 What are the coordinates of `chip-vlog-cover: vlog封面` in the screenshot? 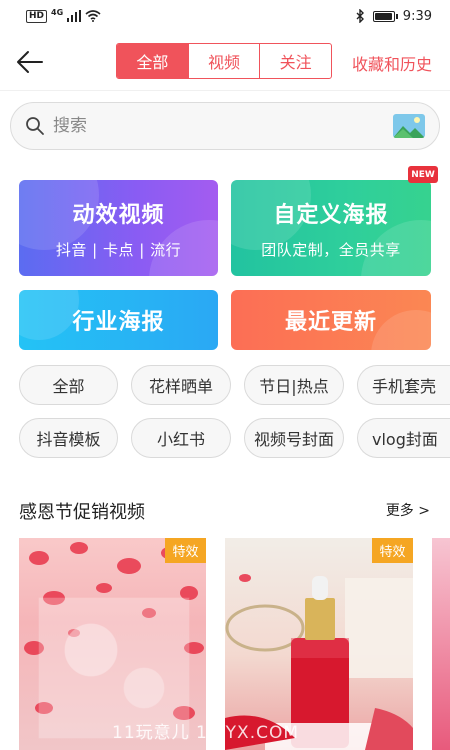 It's located at (403, 438).